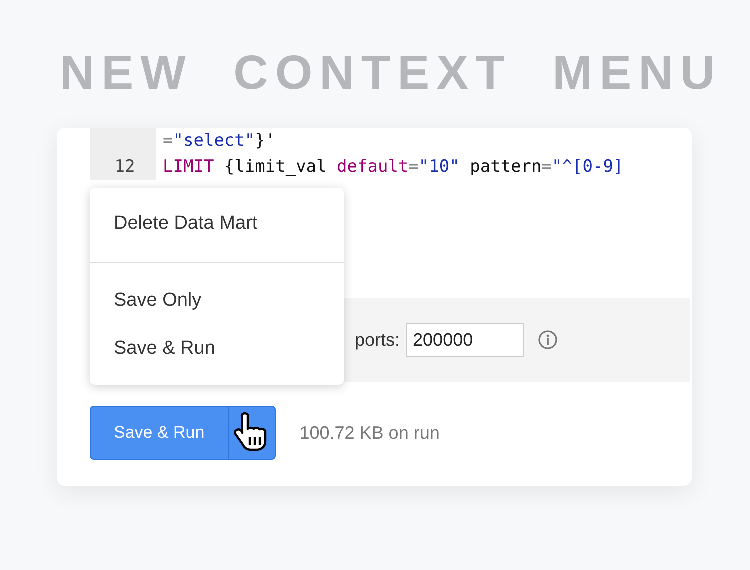 The image size is (750, 570). What do you see at coordinates (217, 224) in the screenshot?
I see `menu-item: Delete Data Mart` at bounding box center [217, 224].